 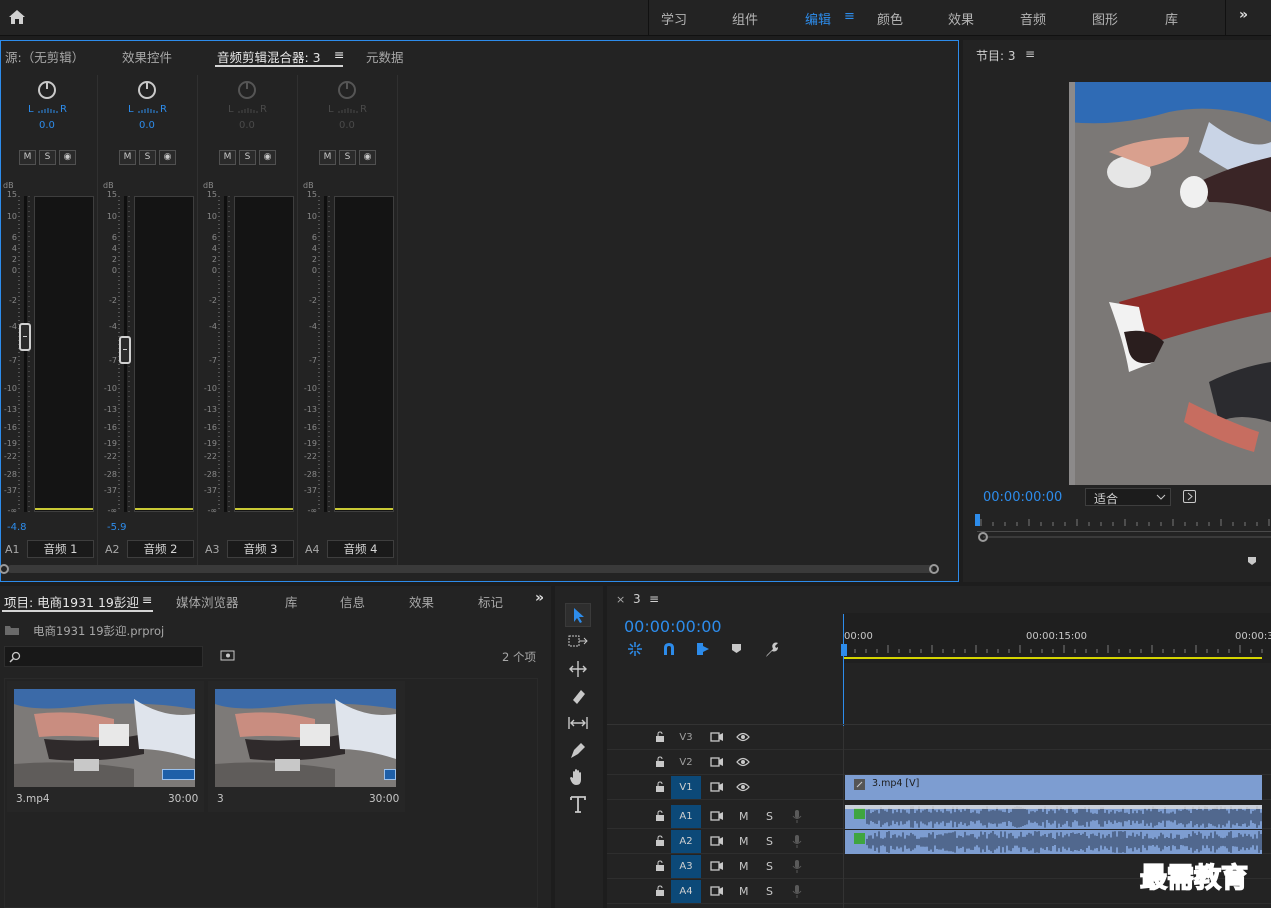 What do you see at coordinates (1030, 54) in the screenshot?
I see `program-menu-icon: ≡` at bounding box center [1030, 54].